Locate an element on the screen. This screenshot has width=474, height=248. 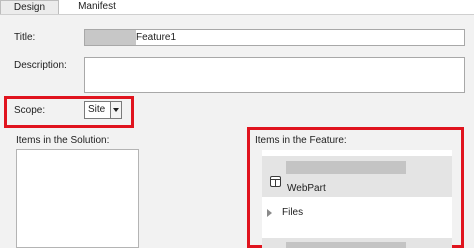
scope-selected-value: Site is located at coordinates (97, 109).